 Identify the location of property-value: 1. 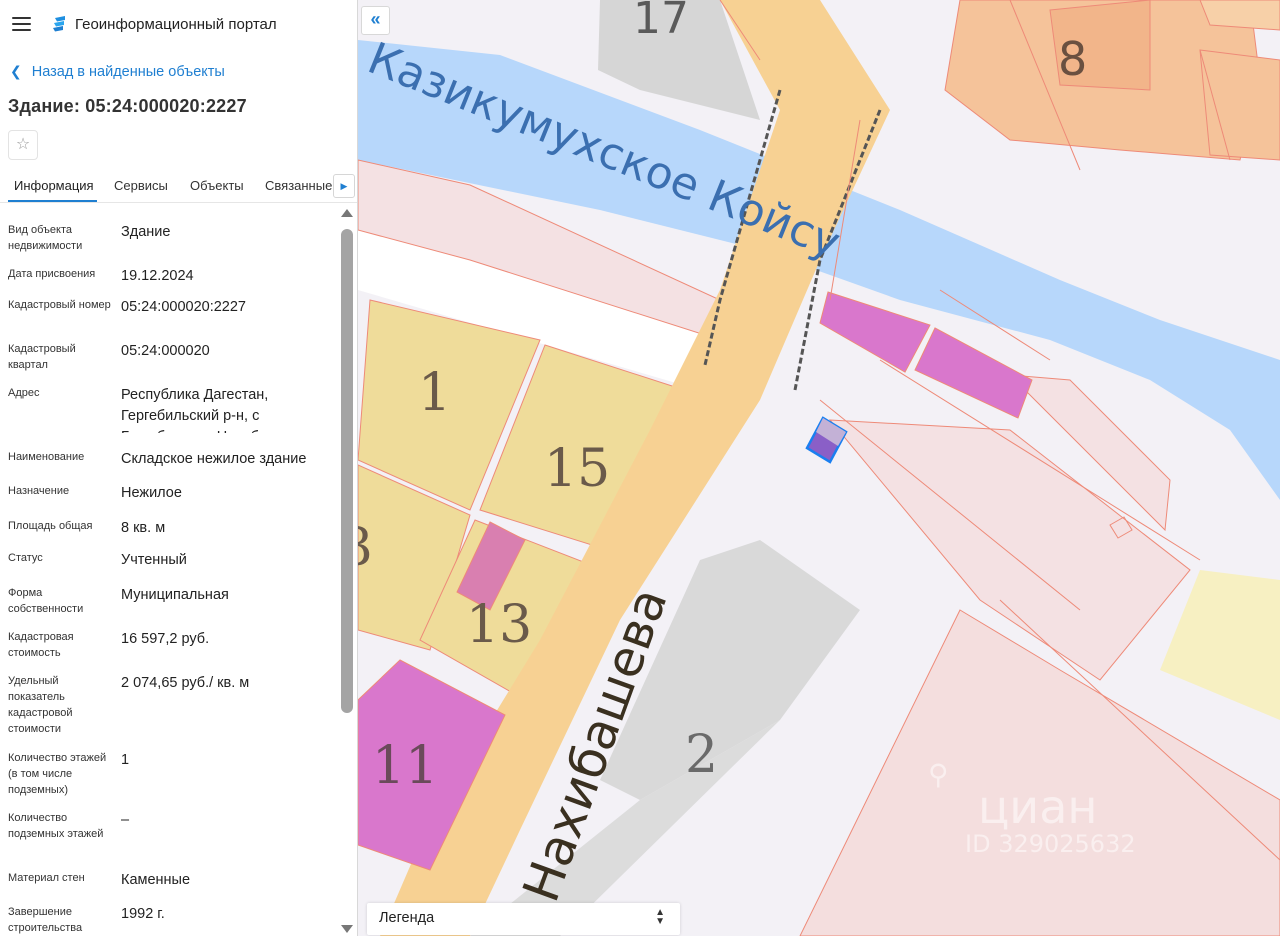
(125, 760).